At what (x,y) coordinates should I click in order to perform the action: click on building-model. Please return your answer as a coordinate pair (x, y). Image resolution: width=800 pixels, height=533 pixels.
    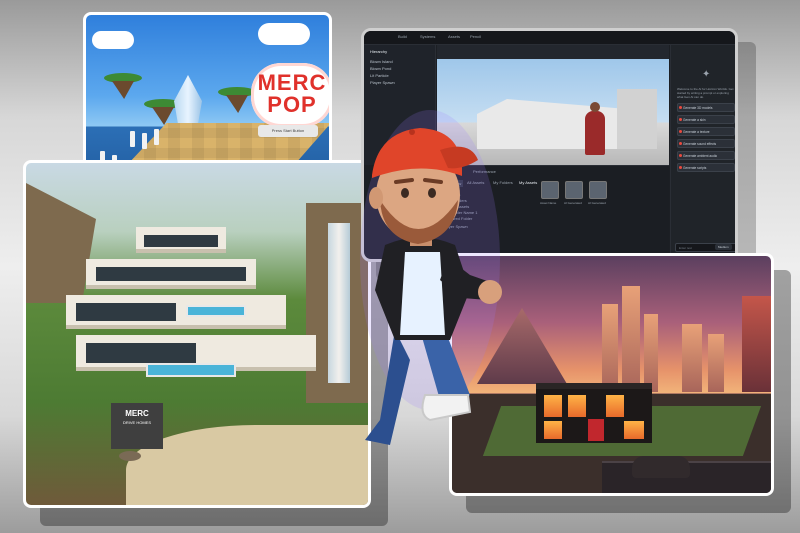
    Looking at the image, I should click on (637, 119).